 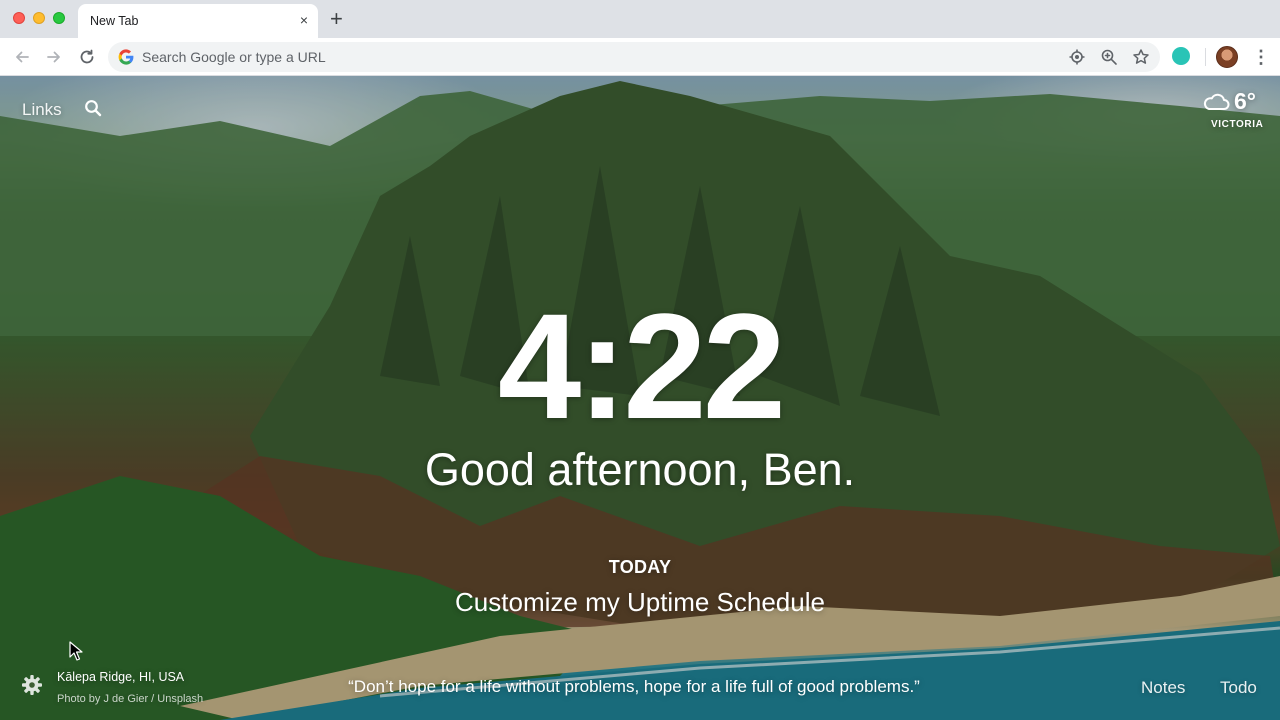 What do you see at coordinates (59, 18) in the screenshot?
I see `maximize-window-button` at bounding box center [59, 18].